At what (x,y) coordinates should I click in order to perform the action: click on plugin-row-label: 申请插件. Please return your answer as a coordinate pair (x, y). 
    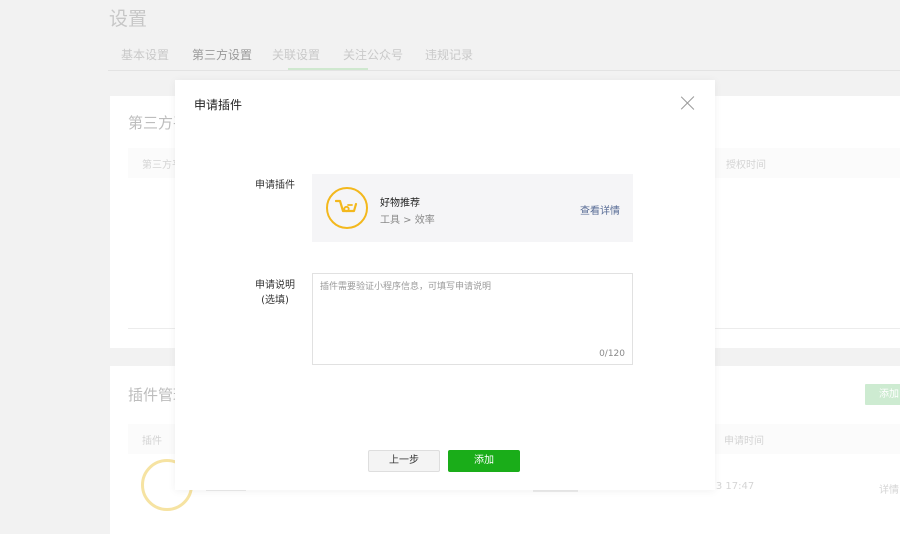
    Looking at the image, I should click on (275, 185).